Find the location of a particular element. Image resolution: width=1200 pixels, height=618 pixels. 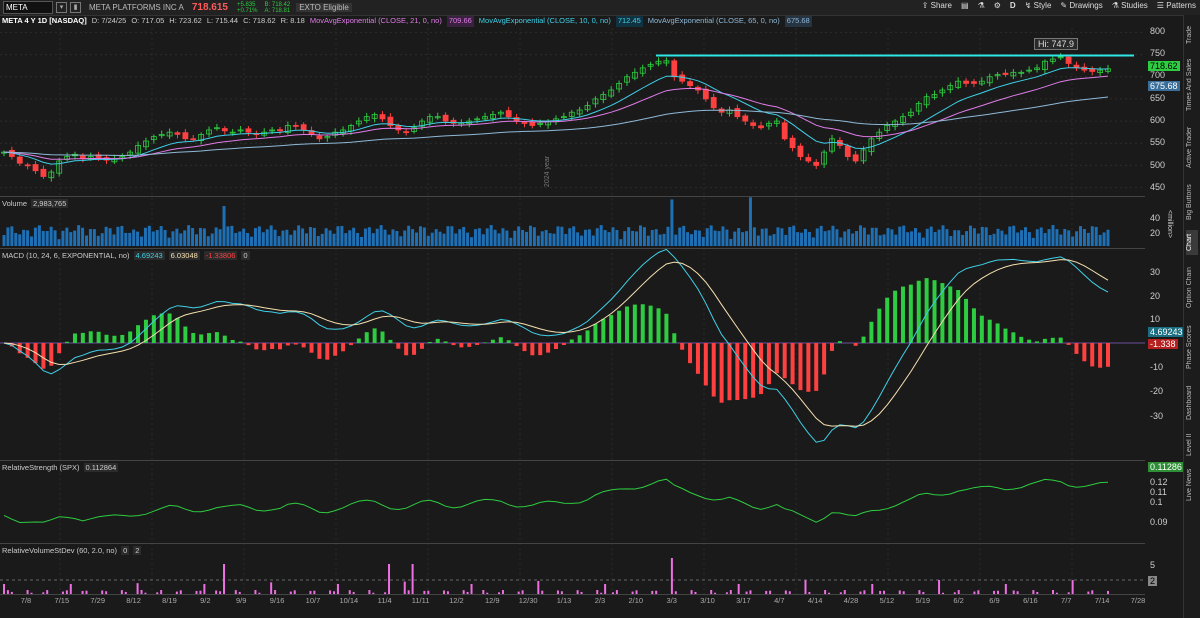

x-axis-tick: 4/14 is located at coordinates (815, 600).